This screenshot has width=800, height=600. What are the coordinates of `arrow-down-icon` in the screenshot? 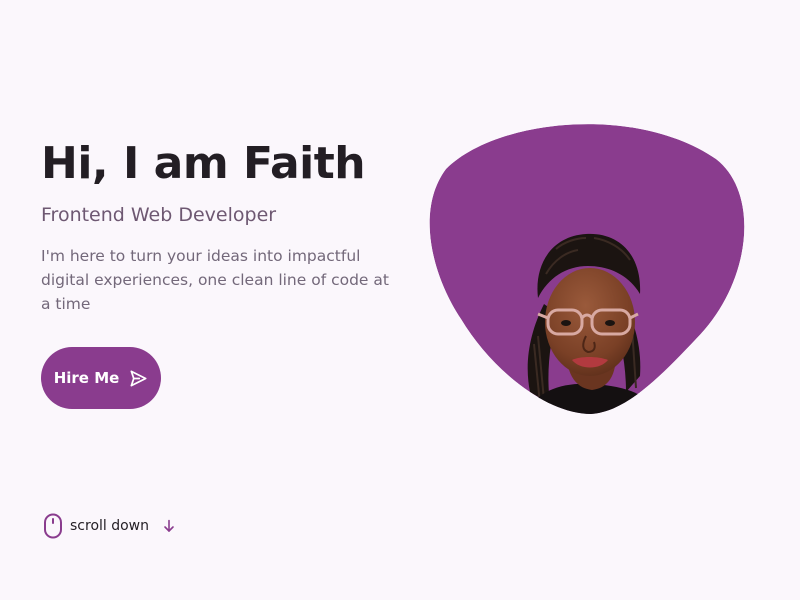 It's located at (169, 526).